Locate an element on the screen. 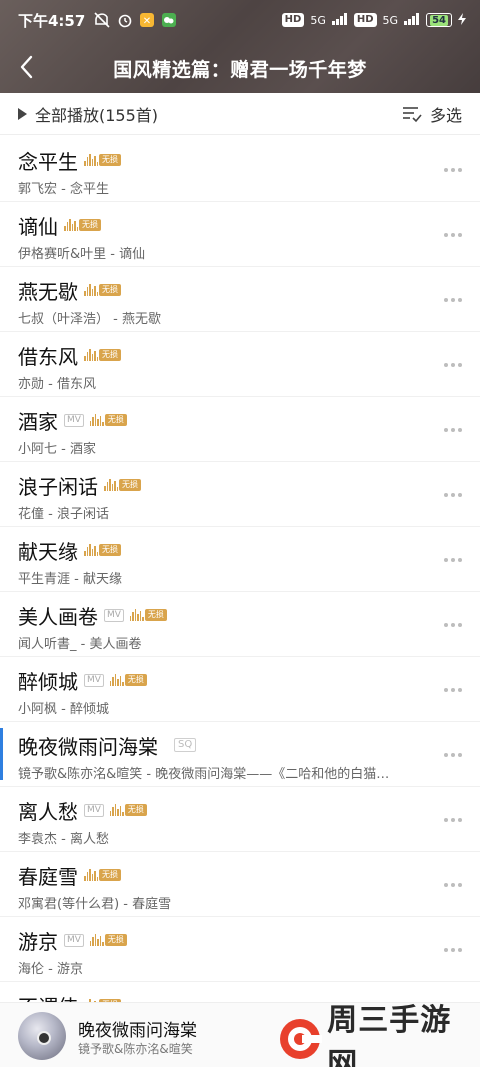 This screenshot has height=1067, width=480. song-title: 酒家 is located at coordinates (38, 421).